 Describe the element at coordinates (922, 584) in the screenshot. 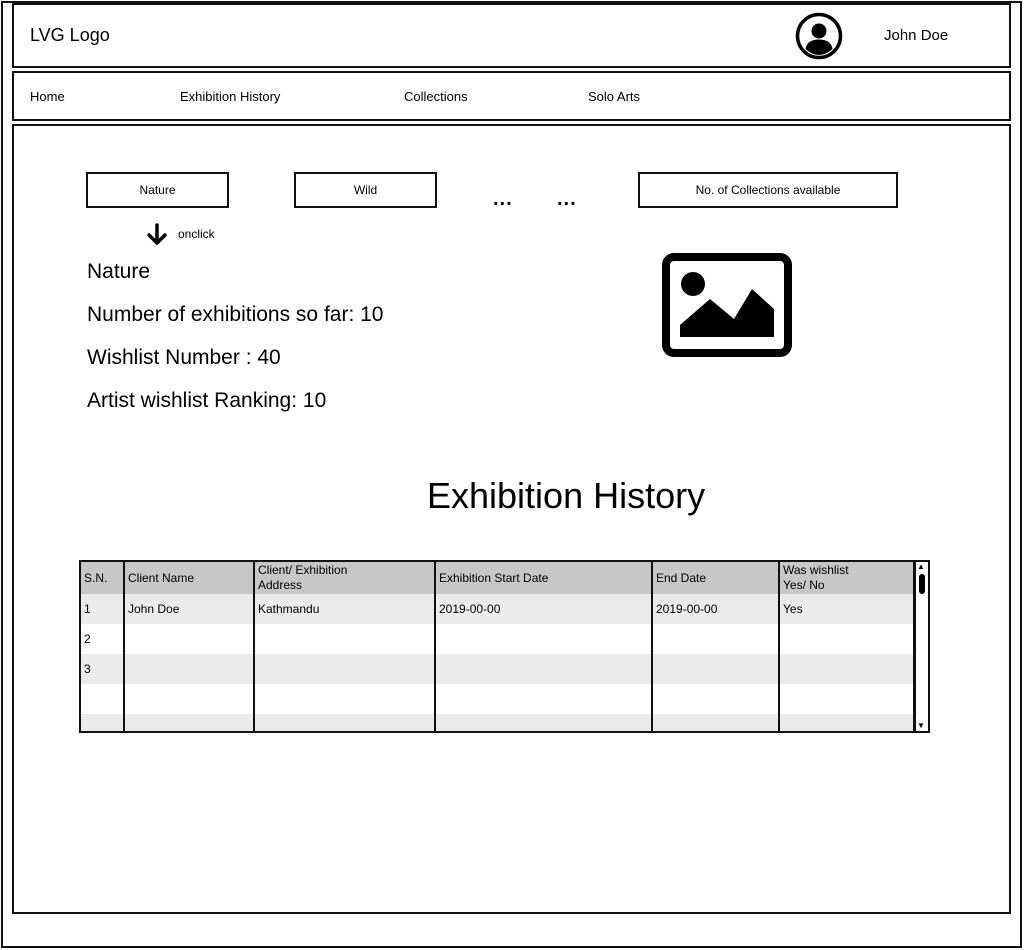

I see `scroll-thumb` at that location.